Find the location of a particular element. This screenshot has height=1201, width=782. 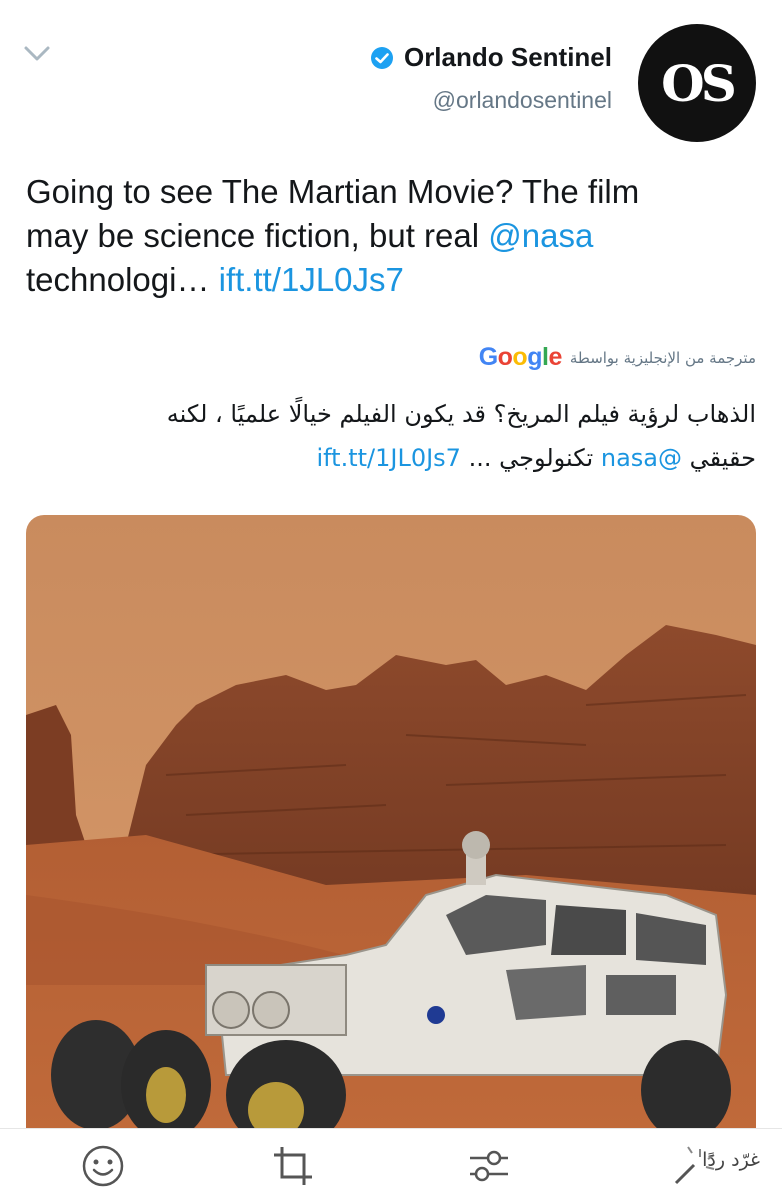

tweet-line-3: technologi… ift.tt/1JL0Js7 is located at coordinates (391, 280).